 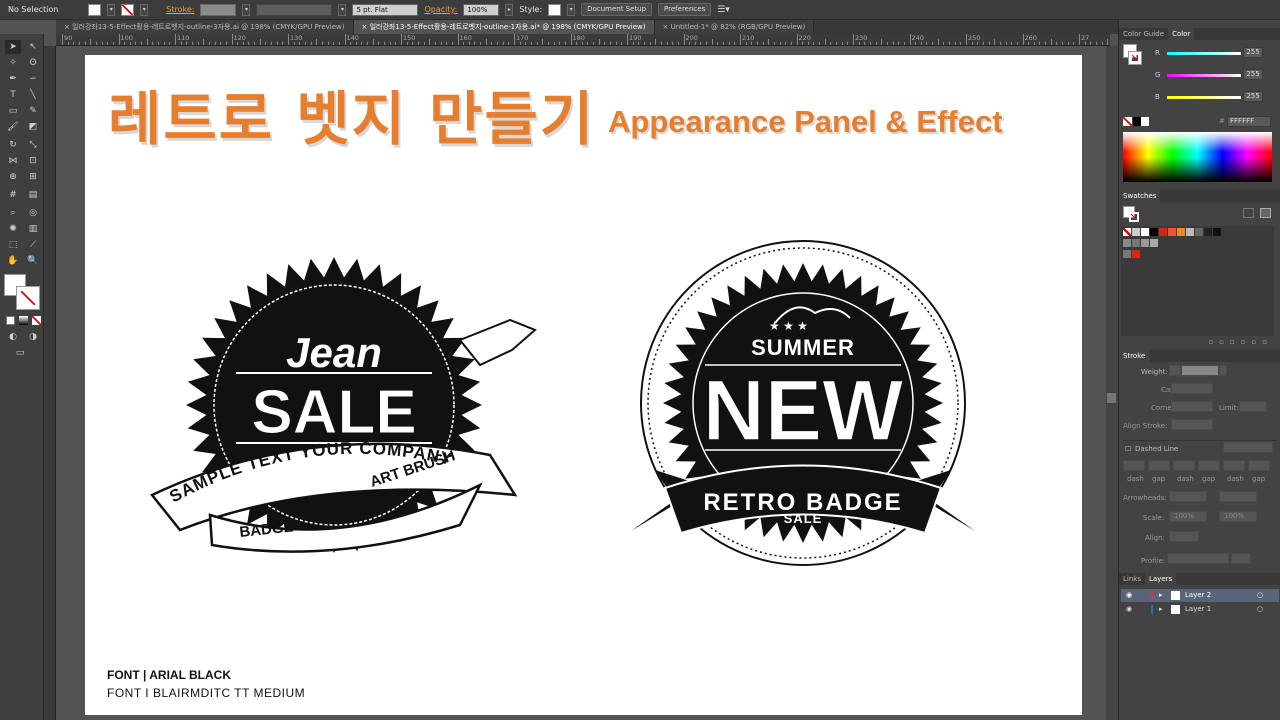 What do you see at coordinates (805, 408) in the screenshot?
I see `new-badge: ★ ★ ★ SUMMER NEW RETRO BADGE SALE` at bounding box center [805, 408].